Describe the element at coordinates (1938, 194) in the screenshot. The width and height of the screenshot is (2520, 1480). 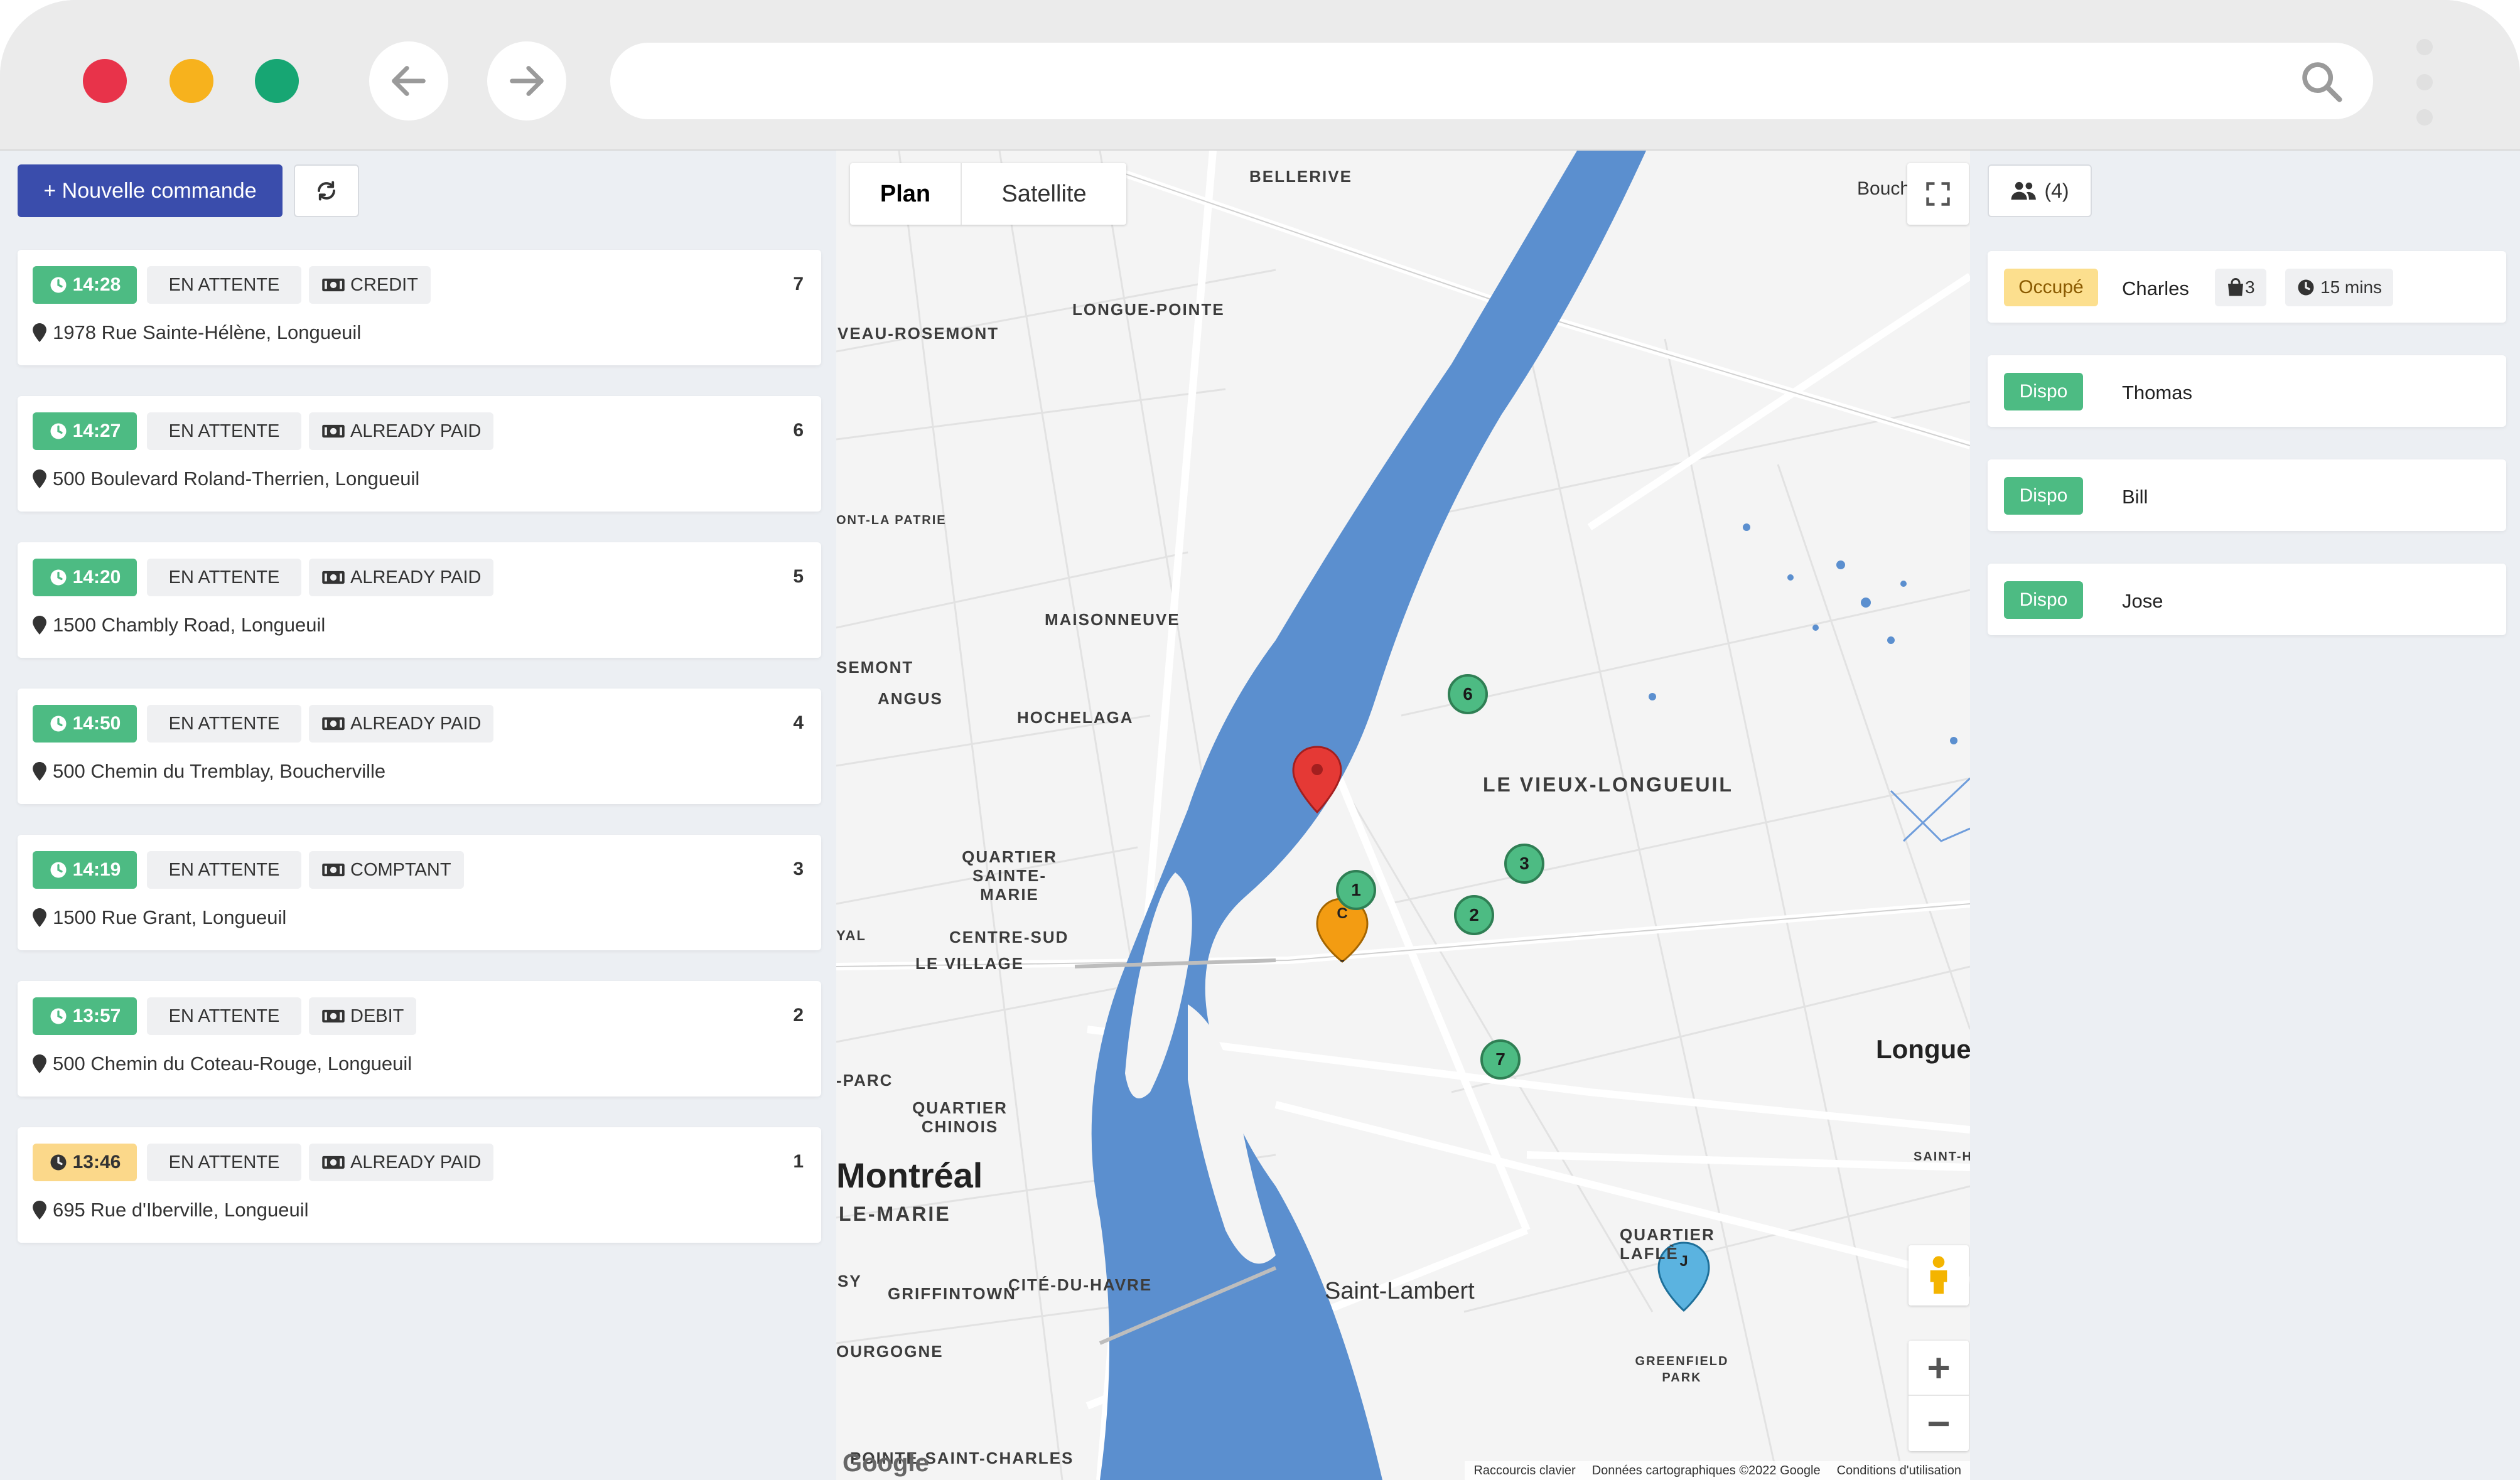
I see `fullscreen-button` at that location.